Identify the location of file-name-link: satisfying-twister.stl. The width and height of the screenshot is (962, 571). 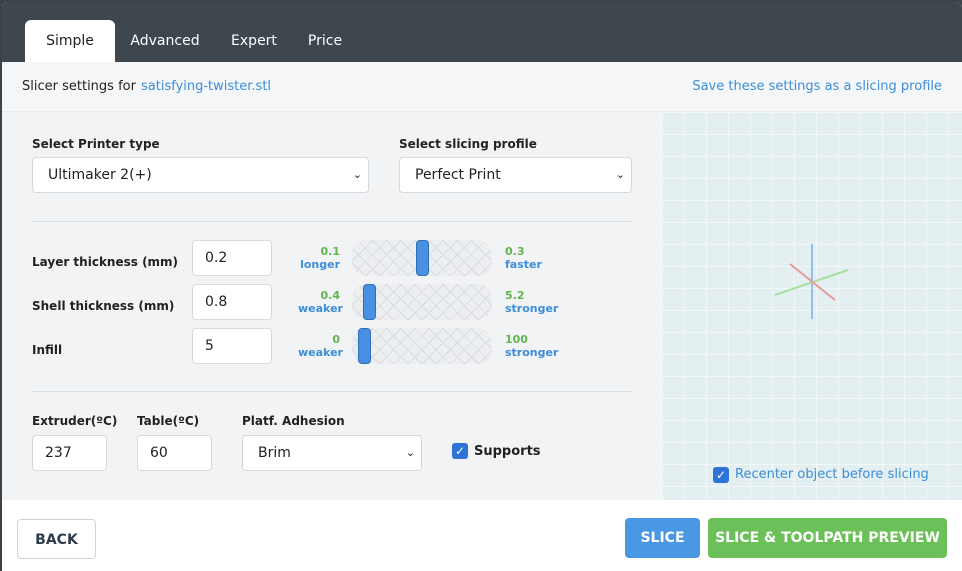
(206, 86).